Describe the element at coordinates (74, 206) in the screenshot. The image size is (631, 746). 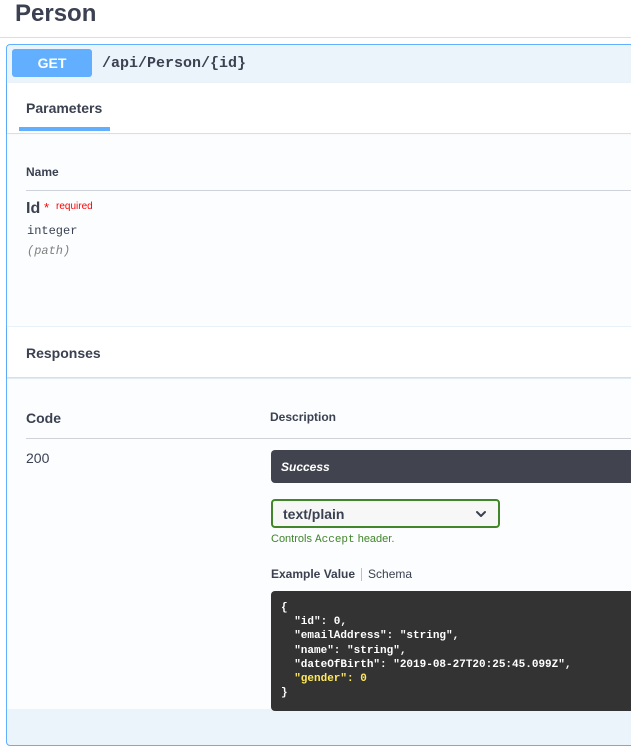
I see `required-label: required` at that location.